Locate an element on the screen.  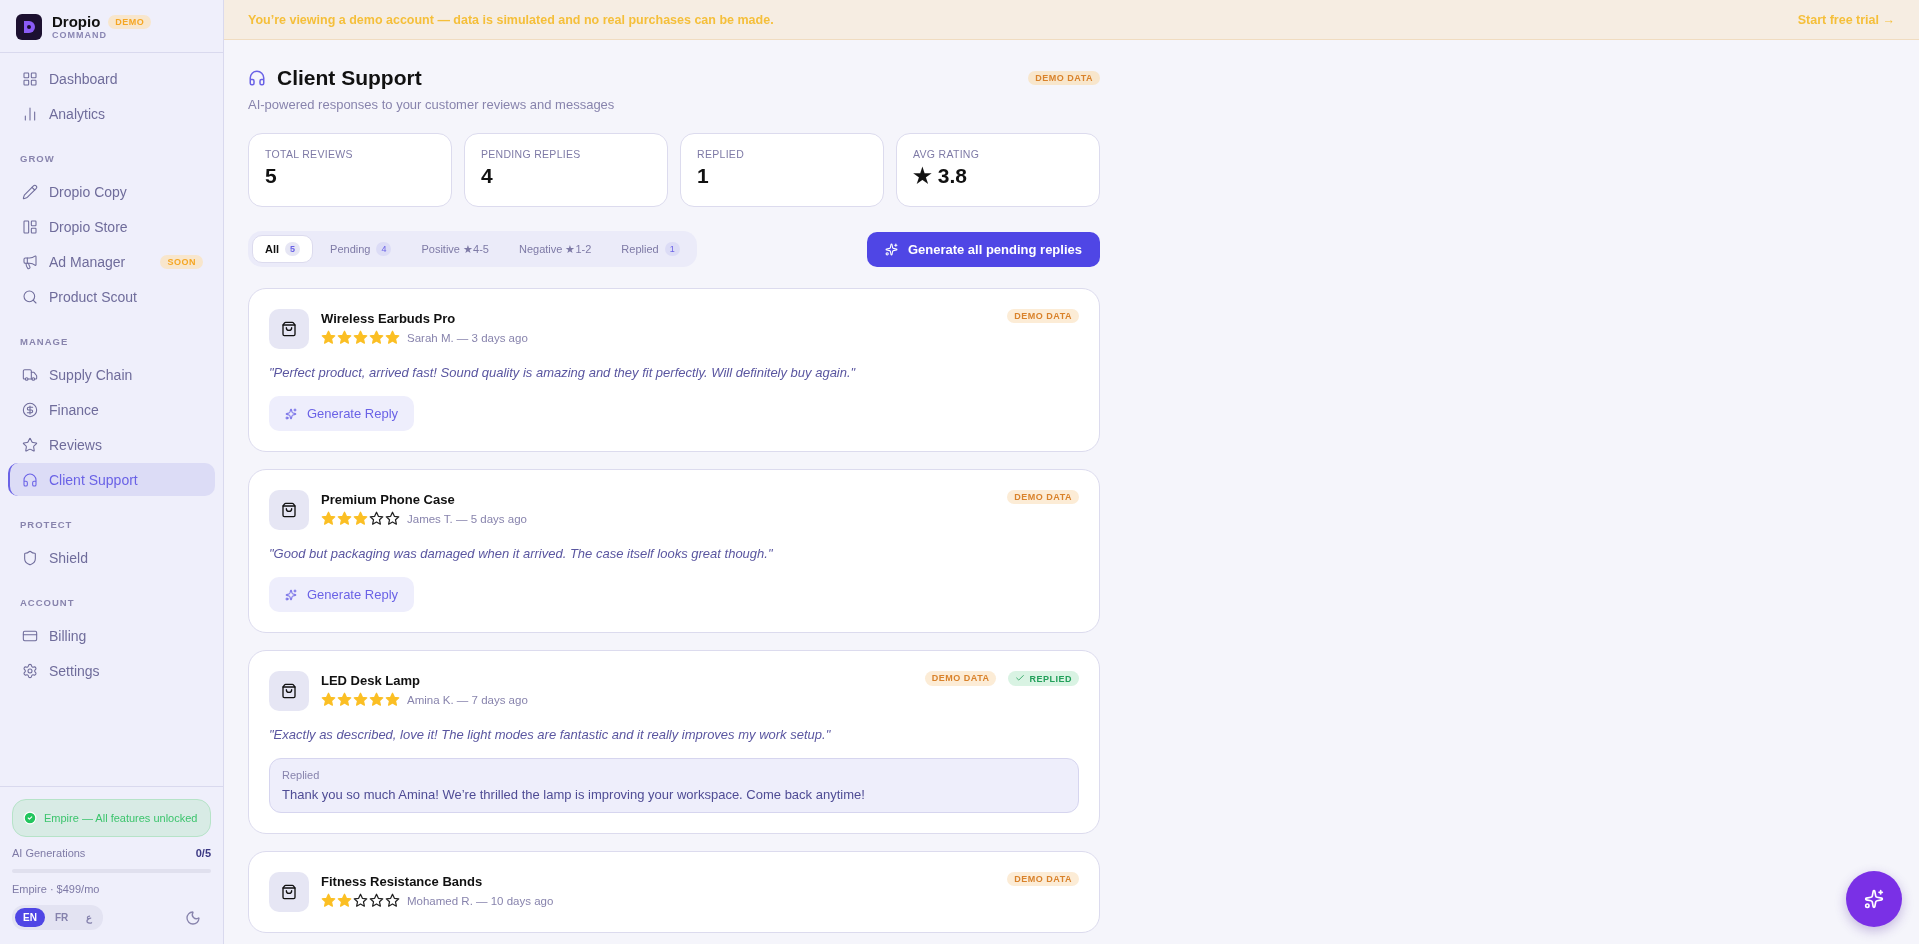
generate-all-button: Generate all pending replies is located at coordinates (983, 249).